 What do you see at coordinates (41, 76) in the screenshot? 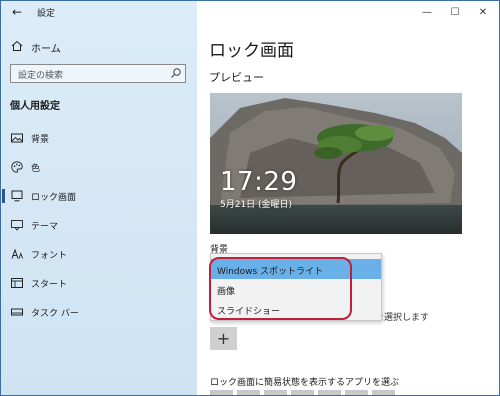
I see `search-placeholder: 設定の検索` at bounding box center [41, 76].